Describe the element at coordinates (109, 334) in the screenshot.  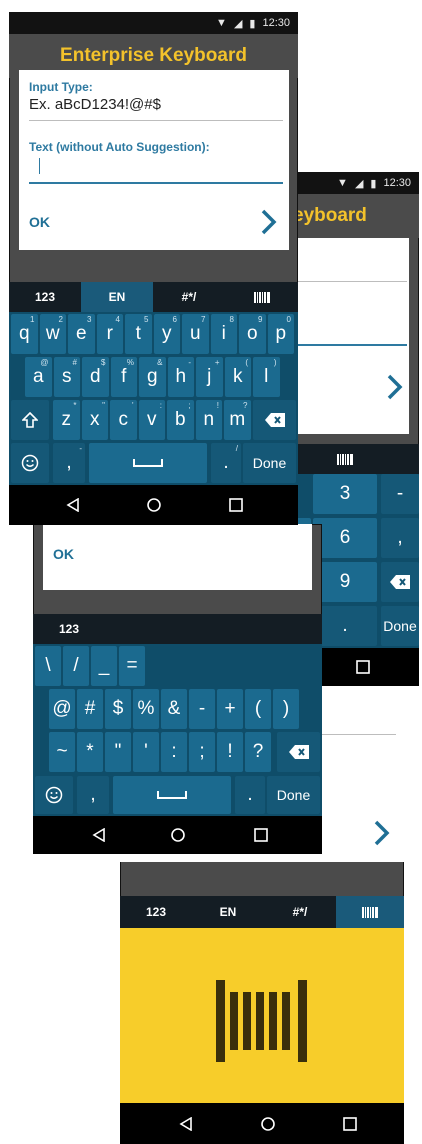
I see `key-r: r4` at that location.